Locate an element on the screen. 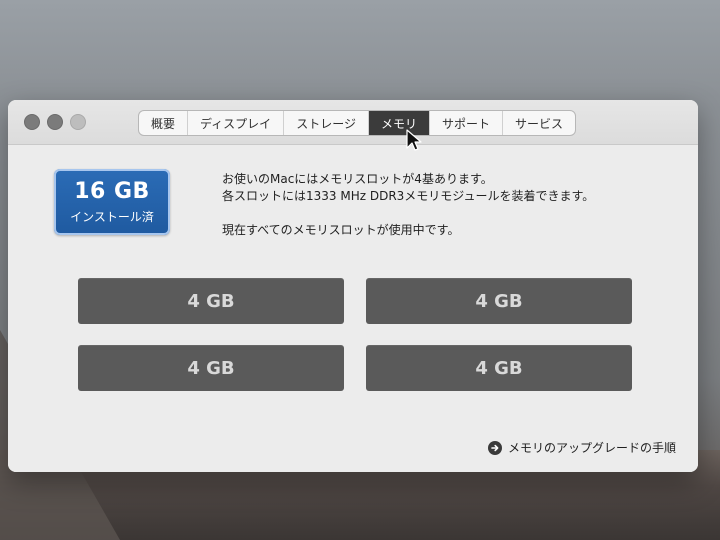 This screenshot has width=720, height=540. memory-slot-3: 4 GB is located at coordinates (211, 368).